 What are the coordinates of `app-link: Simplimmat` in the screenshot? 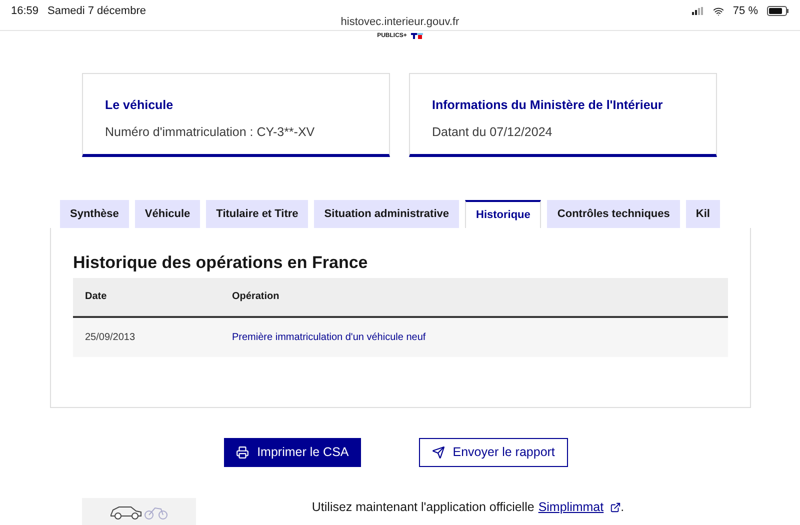 It's located at (579, 507).